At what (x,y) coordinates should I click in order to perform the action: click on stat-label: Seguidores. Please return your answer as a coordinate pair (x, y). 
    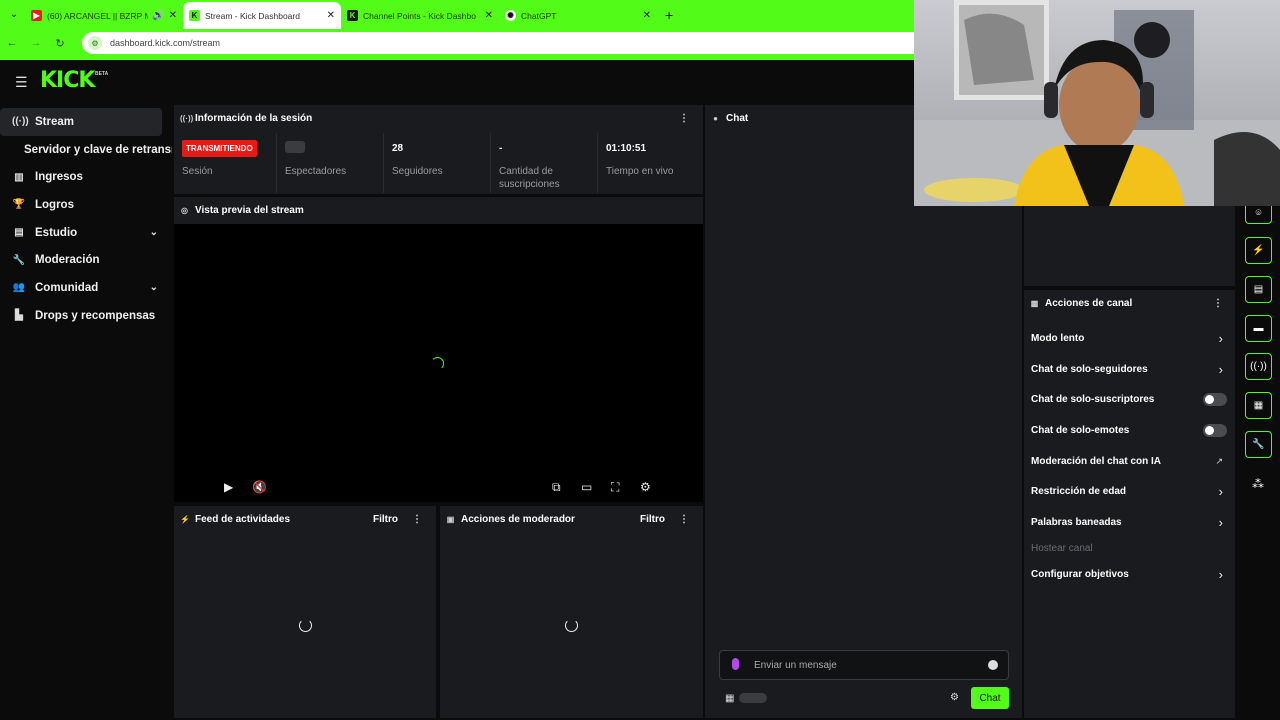
    Looking at the image, I should click on (417, 171).